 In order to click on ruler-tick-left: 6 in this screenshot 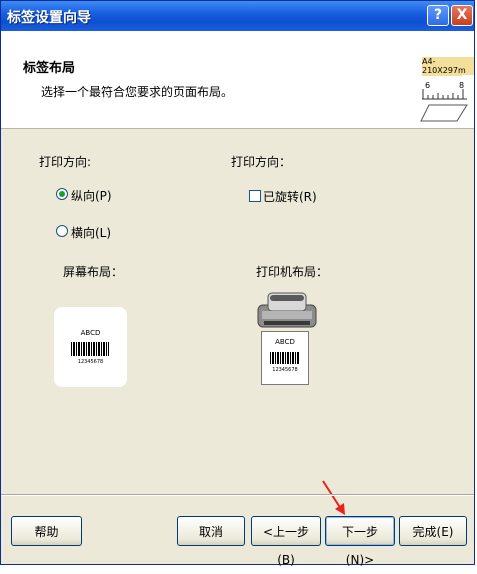, I will do `click(427, 85)`.